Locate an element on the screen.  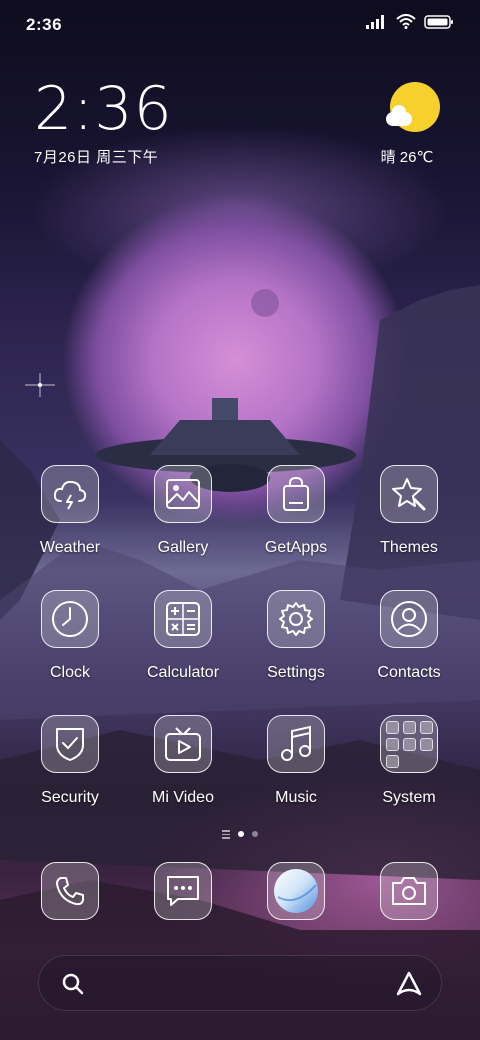
weather-text: 晴 26℃ is located at coordinates (407, 157).